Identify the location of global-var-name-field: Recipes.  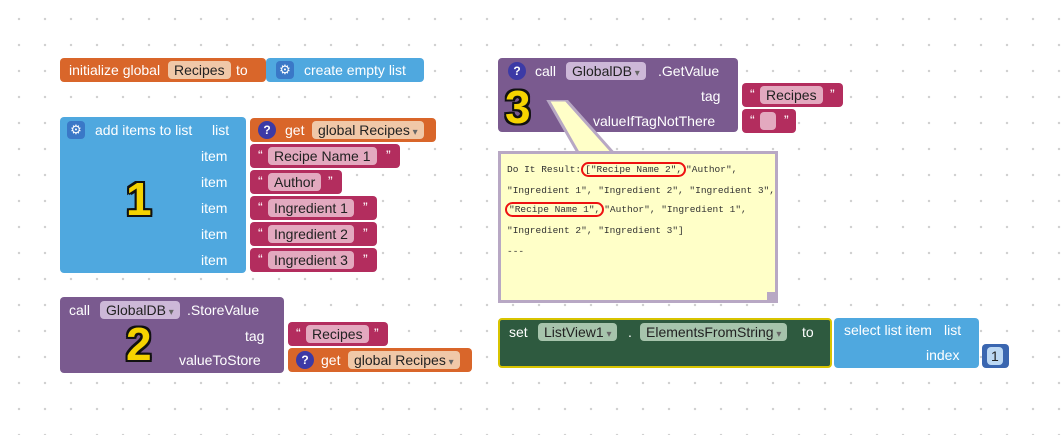
(199, 70).